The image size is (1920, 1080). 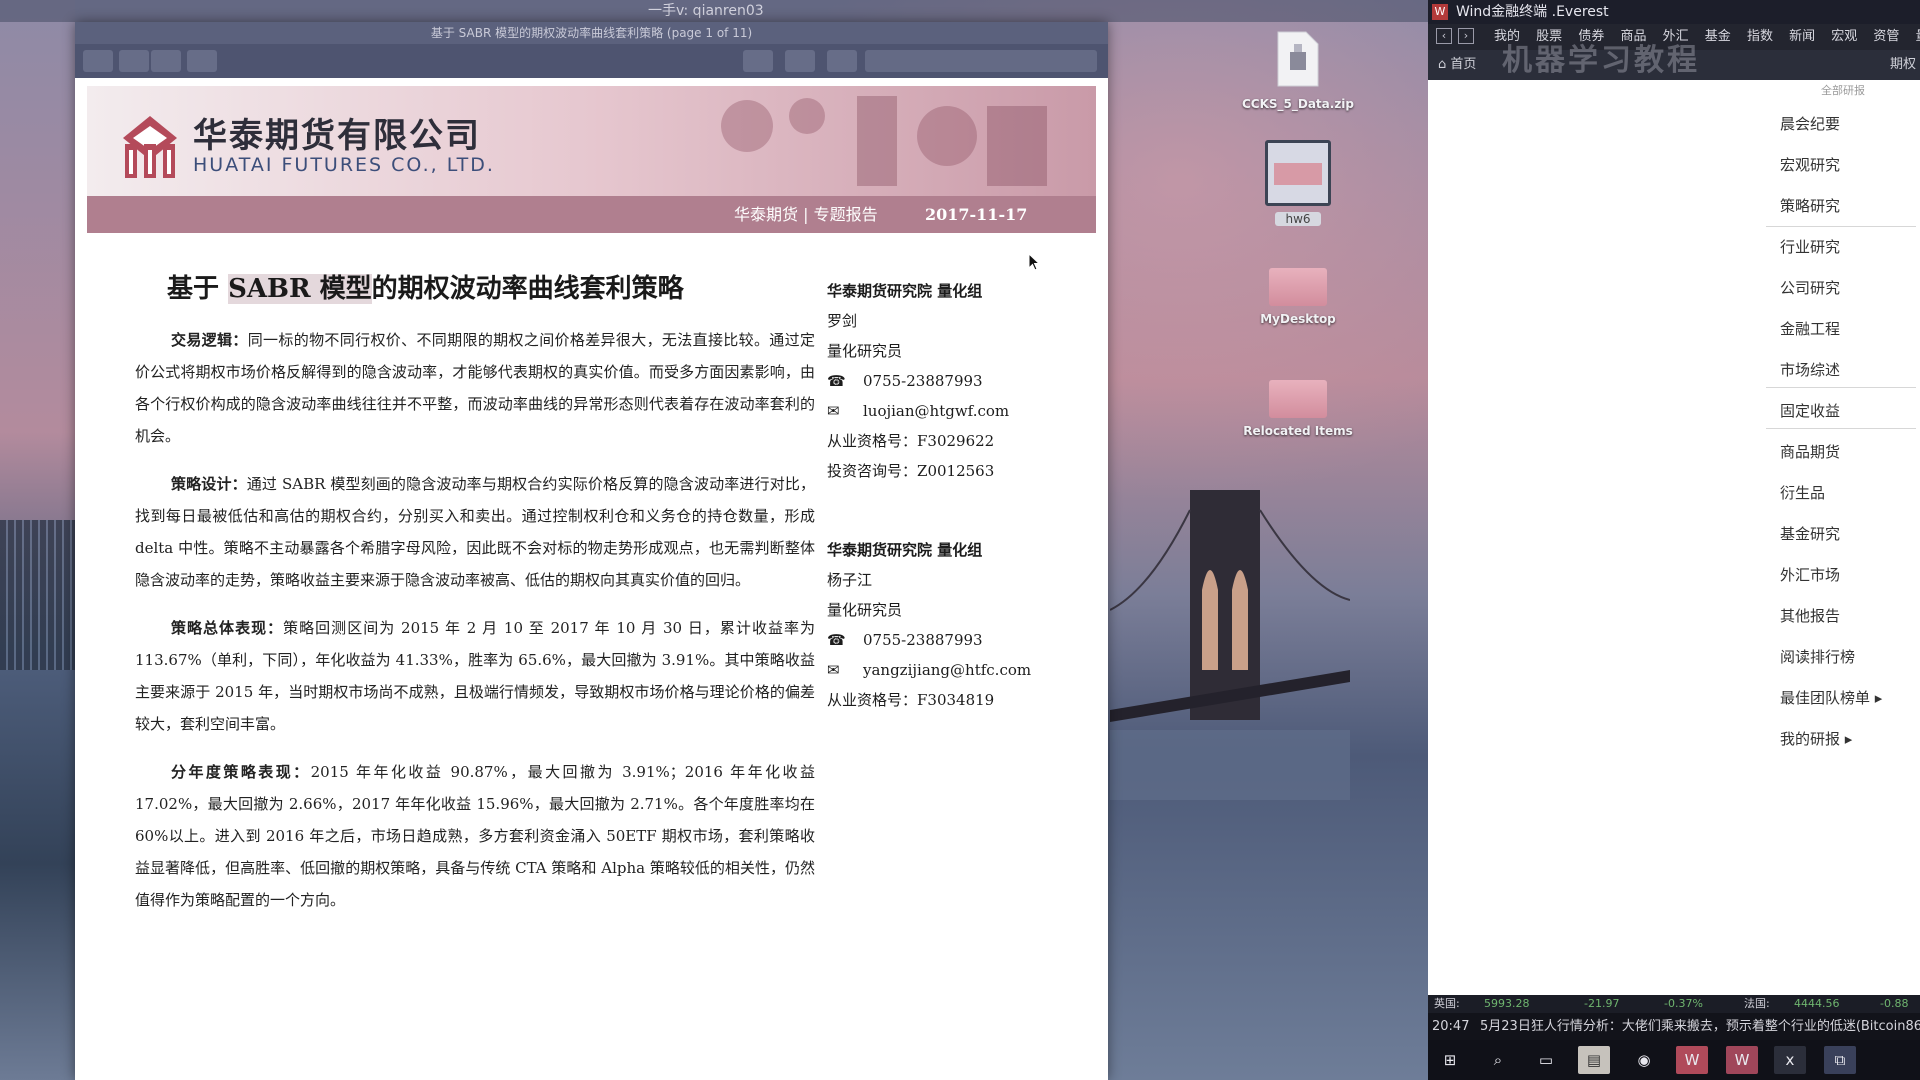 What do you see at coordinates (134, 61) in the screenshot?
I see `zoom-out-button` at bounding box center [134, 61].